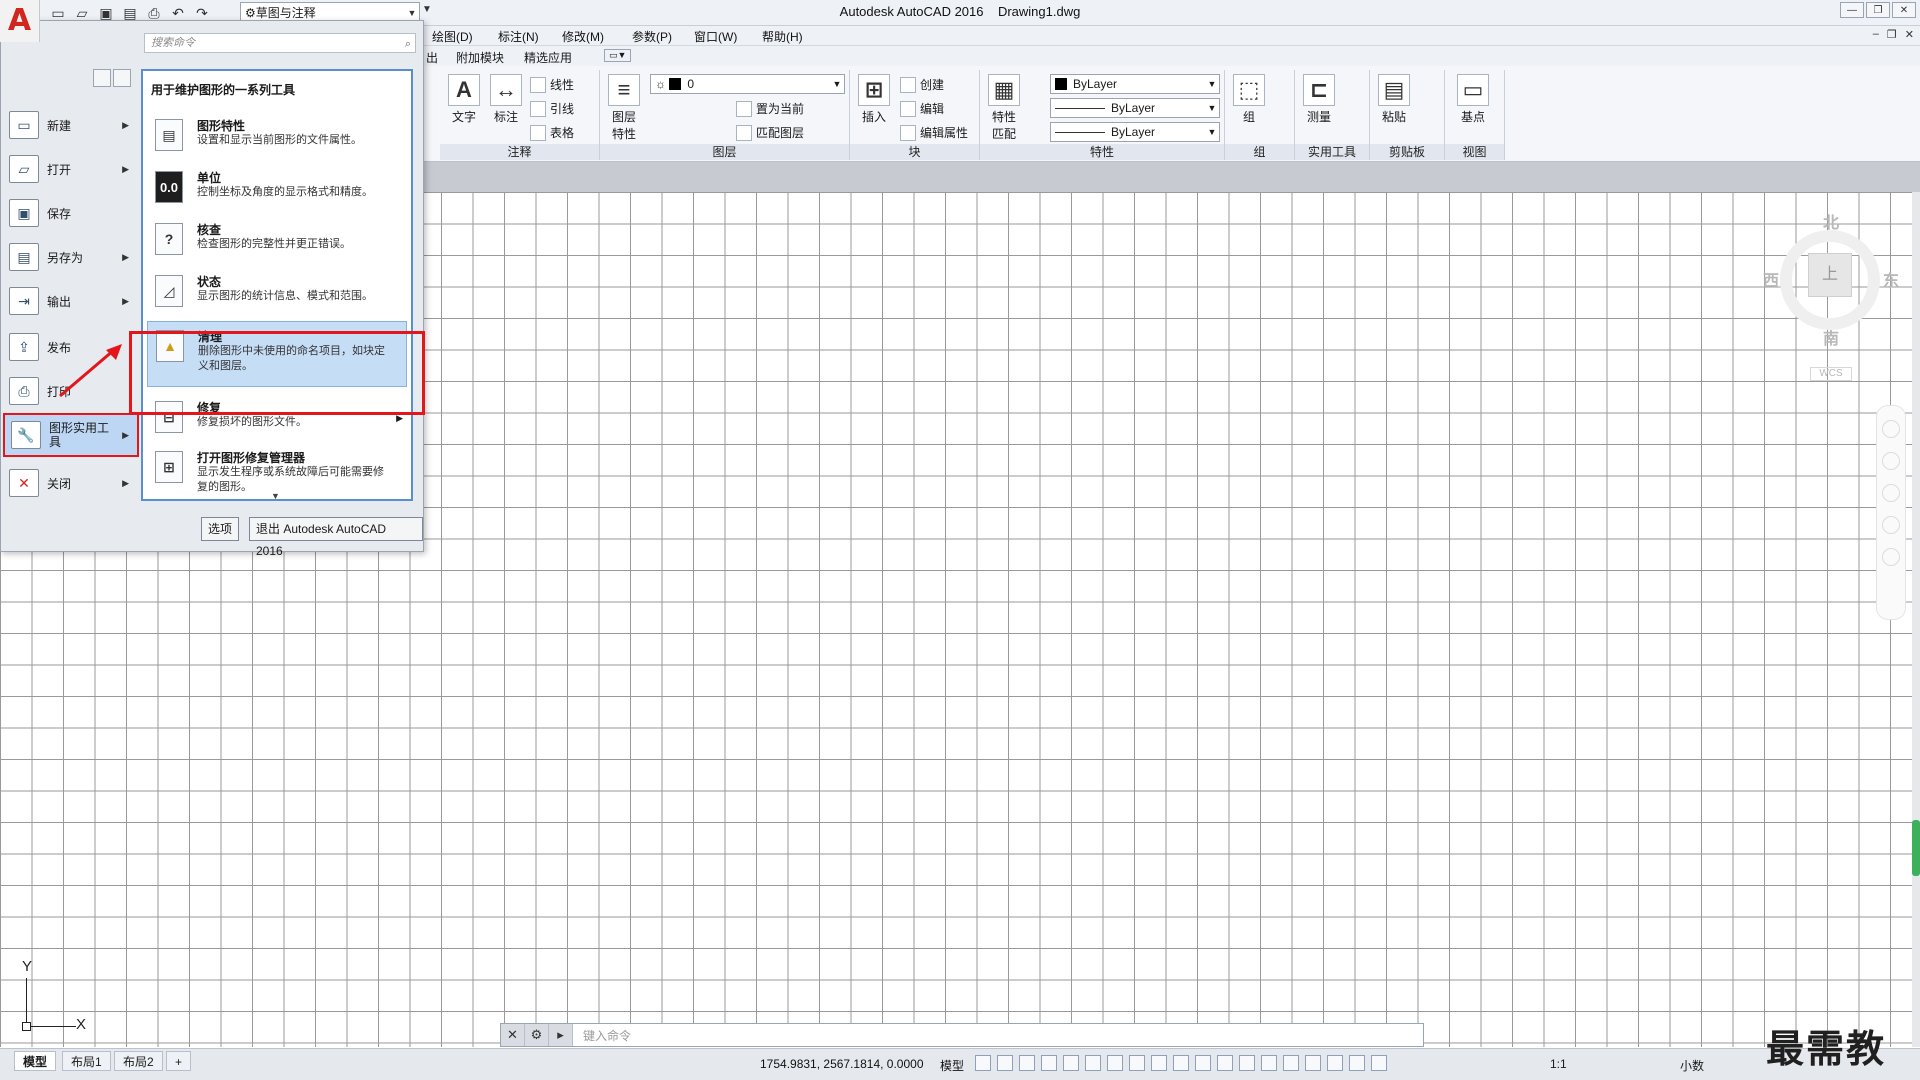 The height and width of the screenshot is (1080, 1920). What do you see at coordinates (952, 1065) in the screenshot?
I see `model-space-toggle: 模型` at bounding box center [952, 1065].